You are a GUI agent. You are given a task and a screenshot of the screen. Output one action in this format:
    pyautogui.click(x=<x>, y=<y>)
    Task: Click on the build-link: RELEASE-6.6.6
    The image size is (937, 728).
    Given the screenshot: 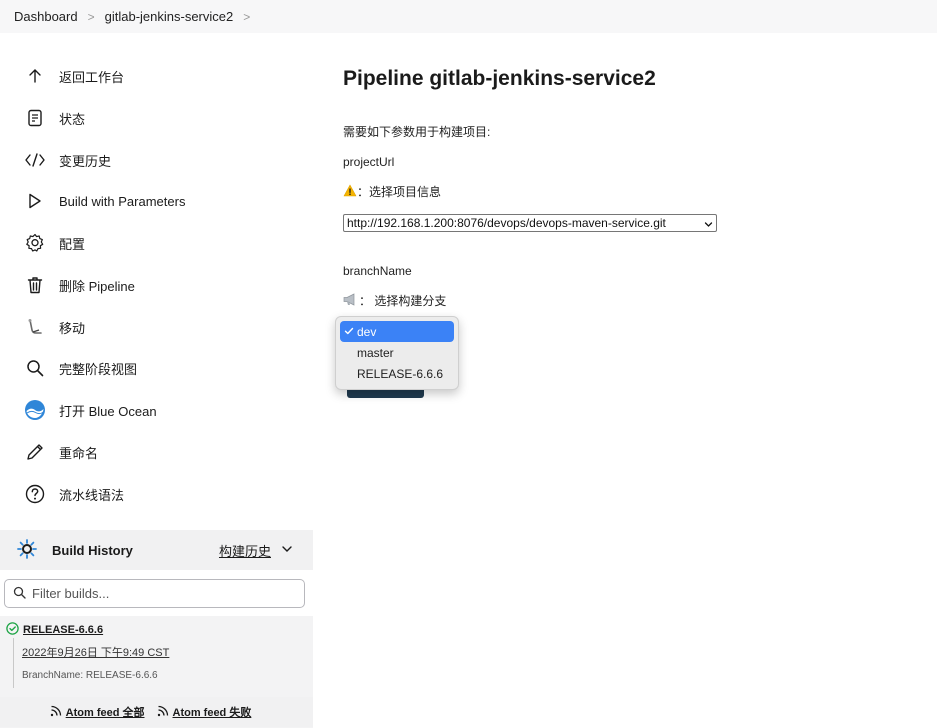 What is the action you would take?
    pyautogui.click(x=54, y=630)
    